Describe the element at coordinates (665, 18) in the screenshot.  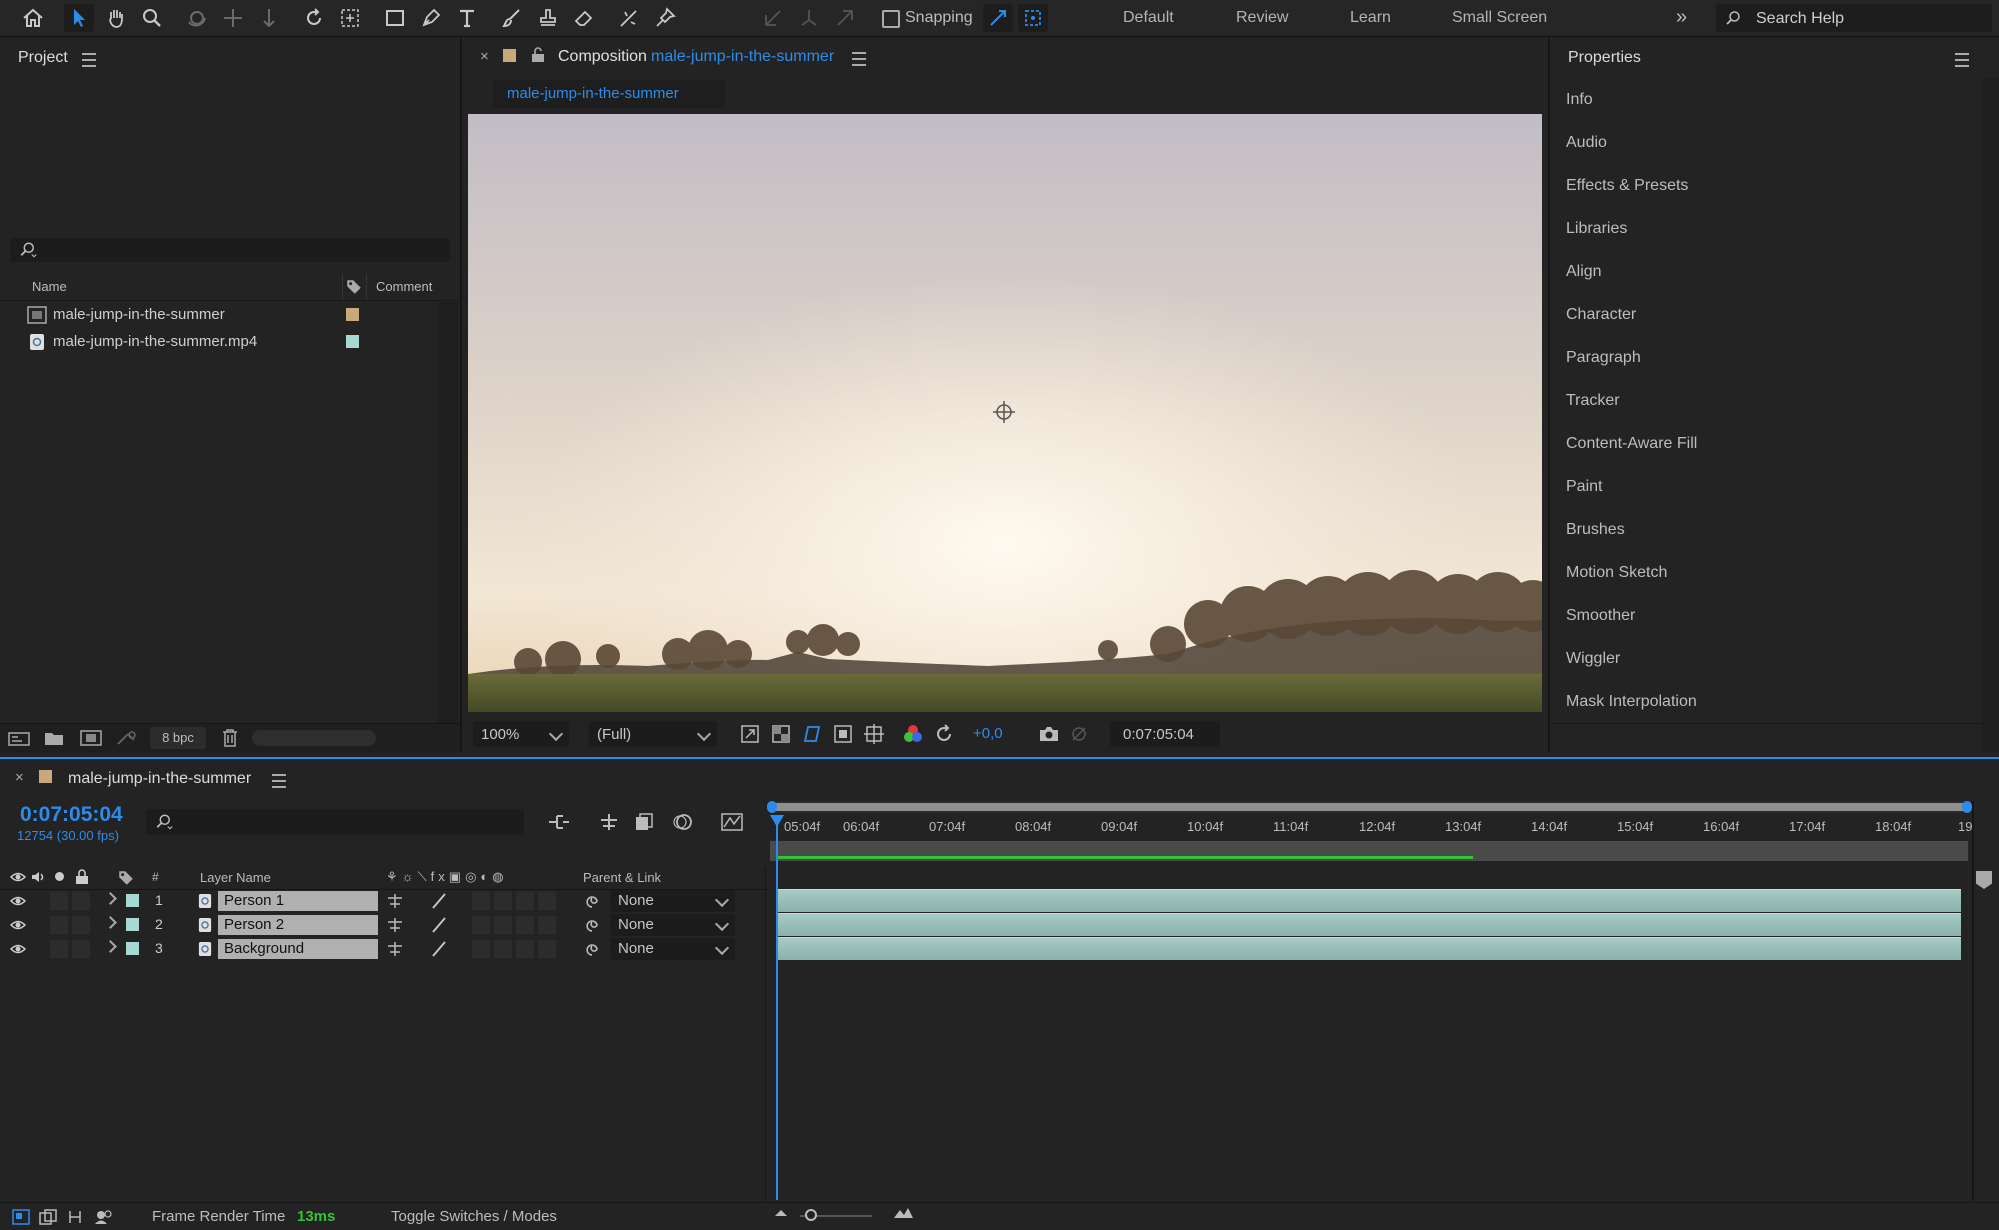
I see `puppet-pin-icon` at that location.